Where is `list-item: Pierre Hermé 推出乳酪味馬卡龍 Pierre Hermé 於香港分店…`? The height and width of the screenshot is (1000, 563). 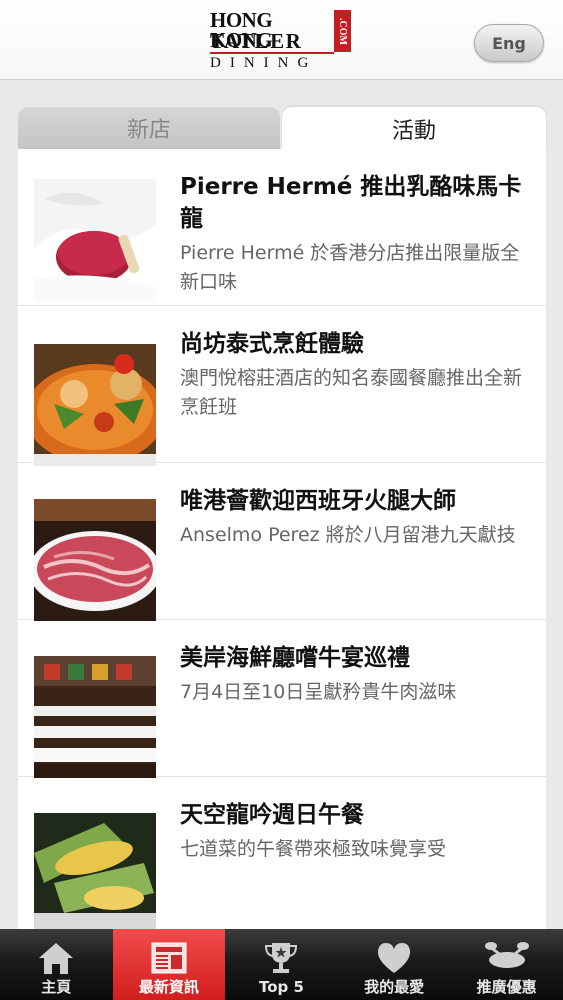 list-item: Pierre Hermé 推出乳酪味馬卡龍 Pierre Hermé 於香港分店… is located at coordinates (282, 227).